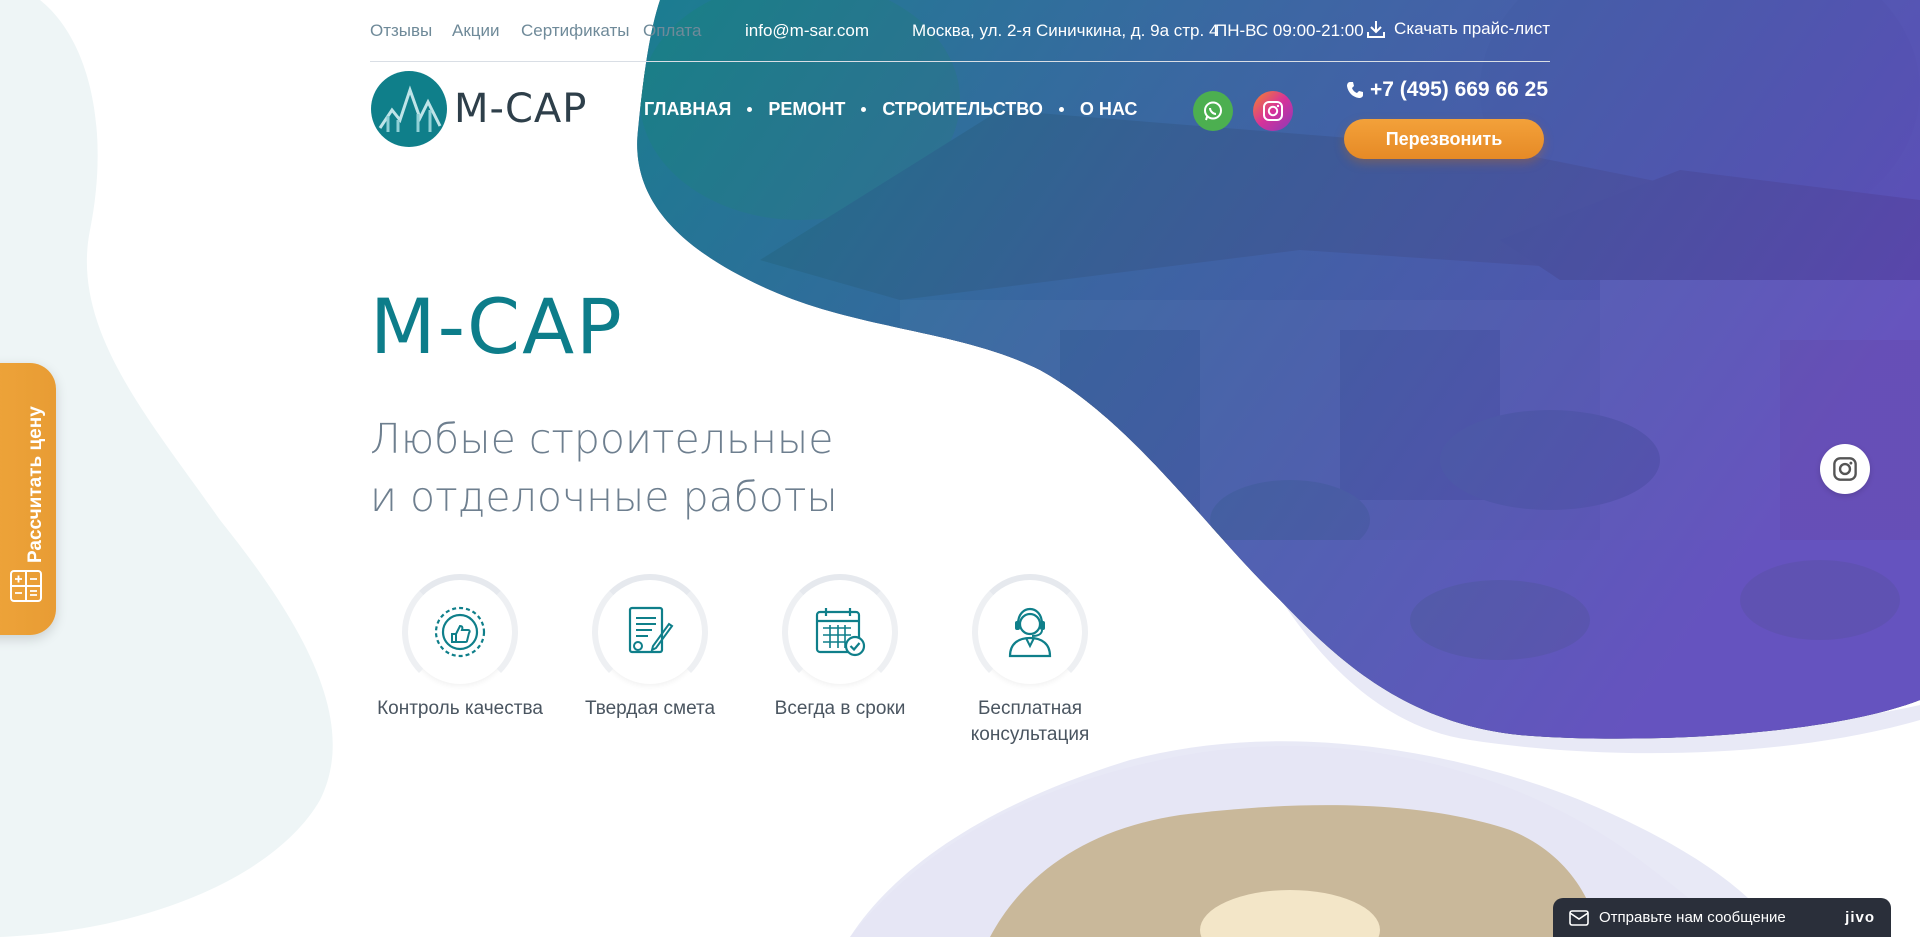 The width and height of the screenshot is (1920, 937). Describe the element at coordinates (602, 439) in the screenshot. I see `hero-subtitle-line-1: Любые строительные` at that location.